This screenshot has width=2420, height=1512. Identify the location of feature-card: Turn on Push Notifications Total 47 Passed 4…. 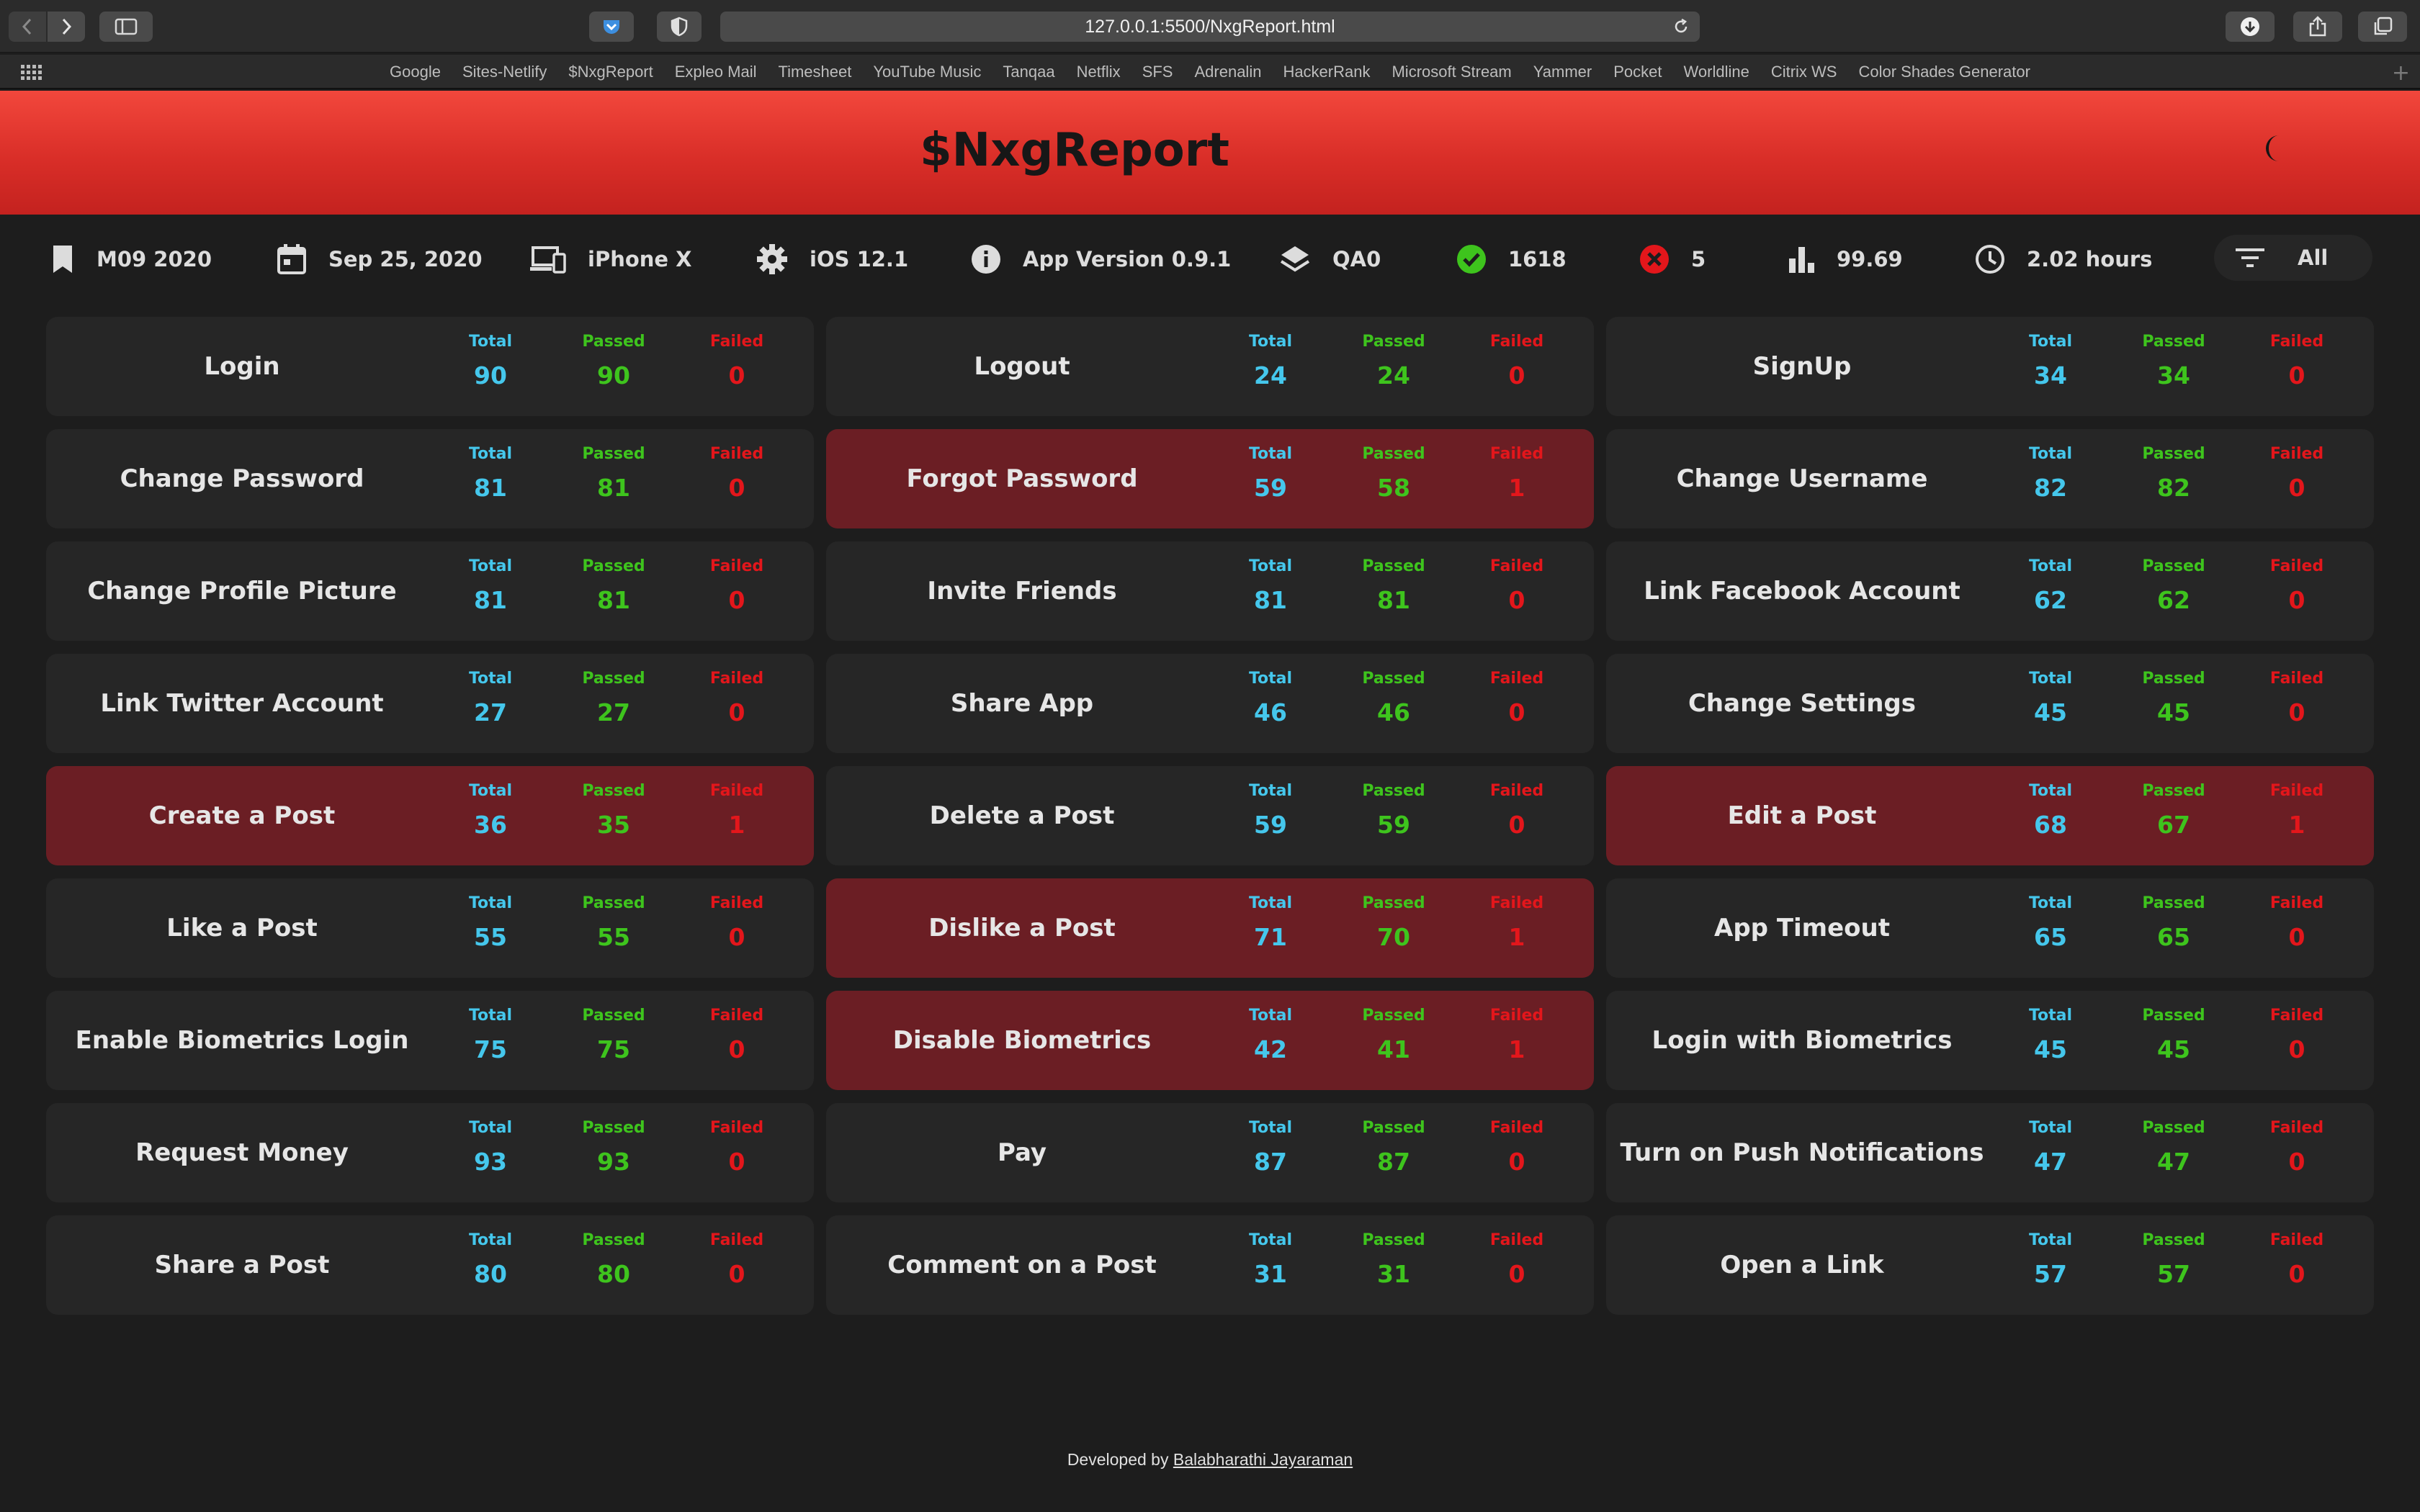
(1990, 1152).